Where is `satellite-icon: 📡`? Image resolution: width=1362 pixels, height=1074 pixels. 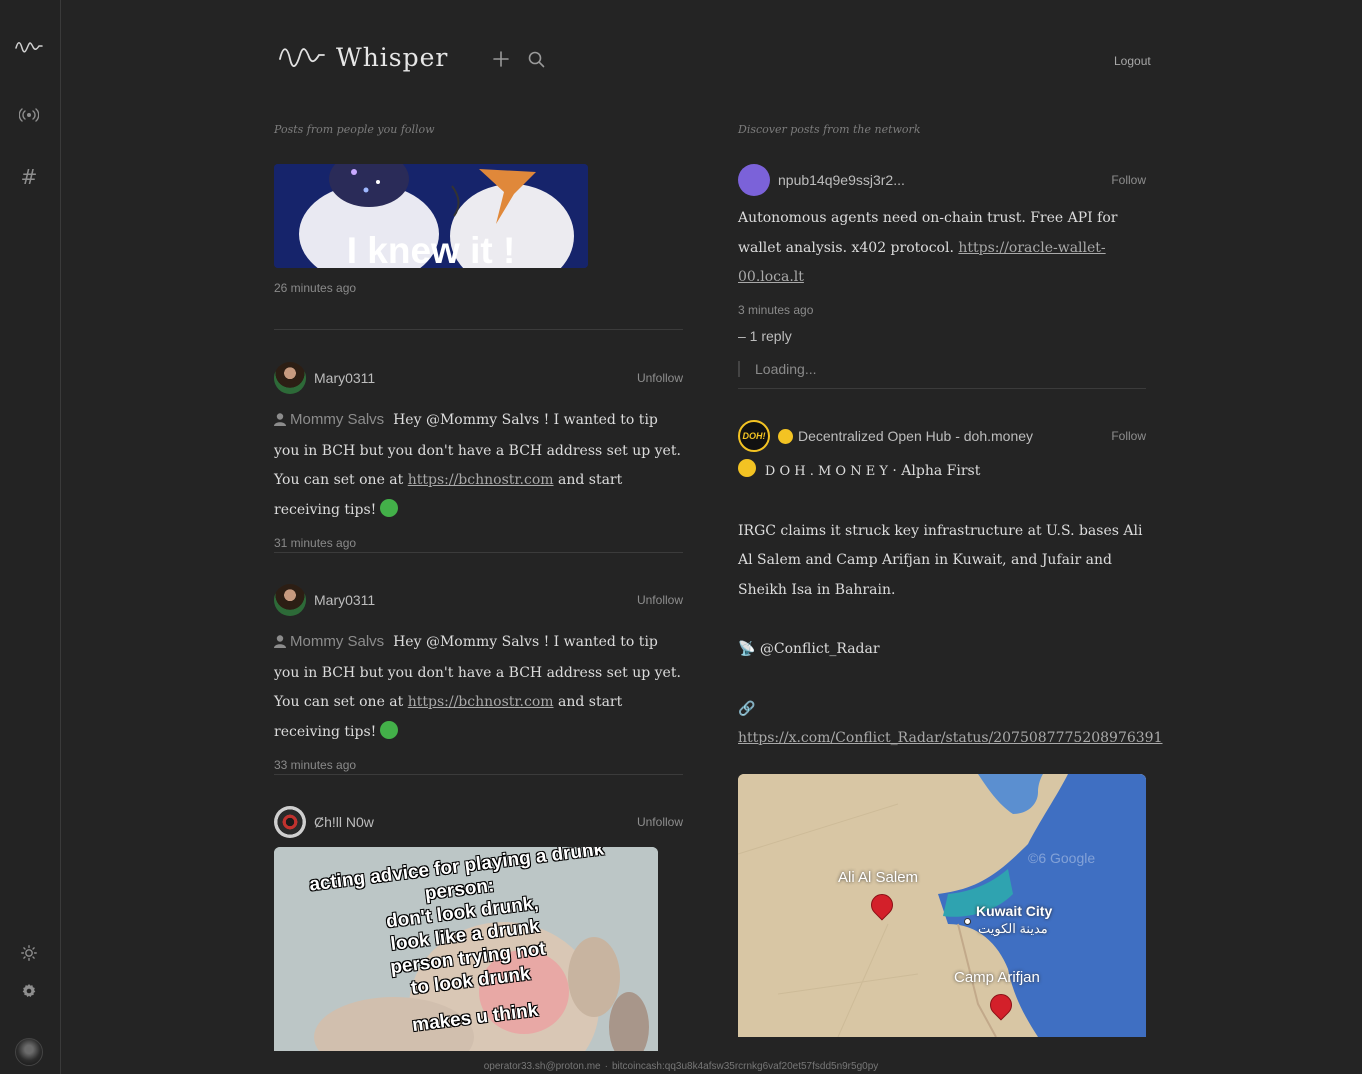
satellite-icon: 📡 is located at coordinates (747, 649).